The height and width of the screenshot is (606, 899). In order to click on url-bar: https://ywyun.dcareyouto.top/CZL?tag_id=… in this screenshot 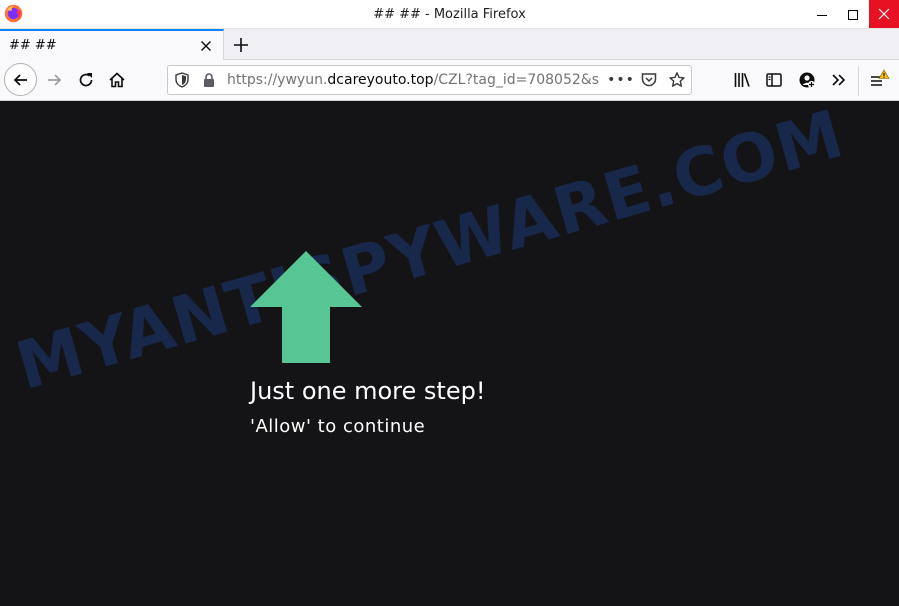, I will do `click(429, 80)`.